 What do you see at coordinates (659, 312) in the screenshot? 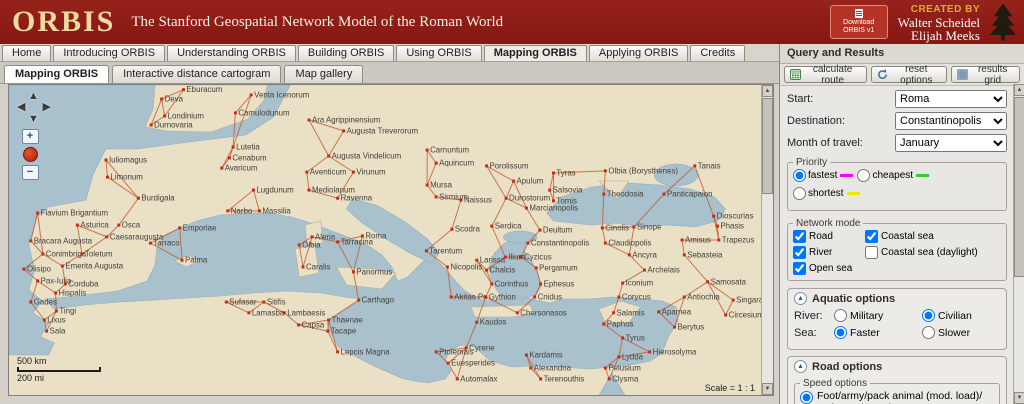
I see `city-marker-apamea` at bounding box center [659, 312].